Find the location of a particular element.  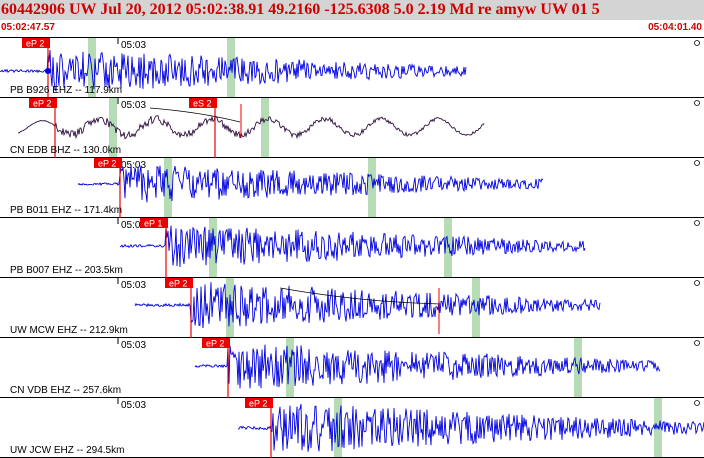

station-panel-1: 05:03 eP 2 PB B926 EHZ -- 117.9km is located at coordinates (352, 68).